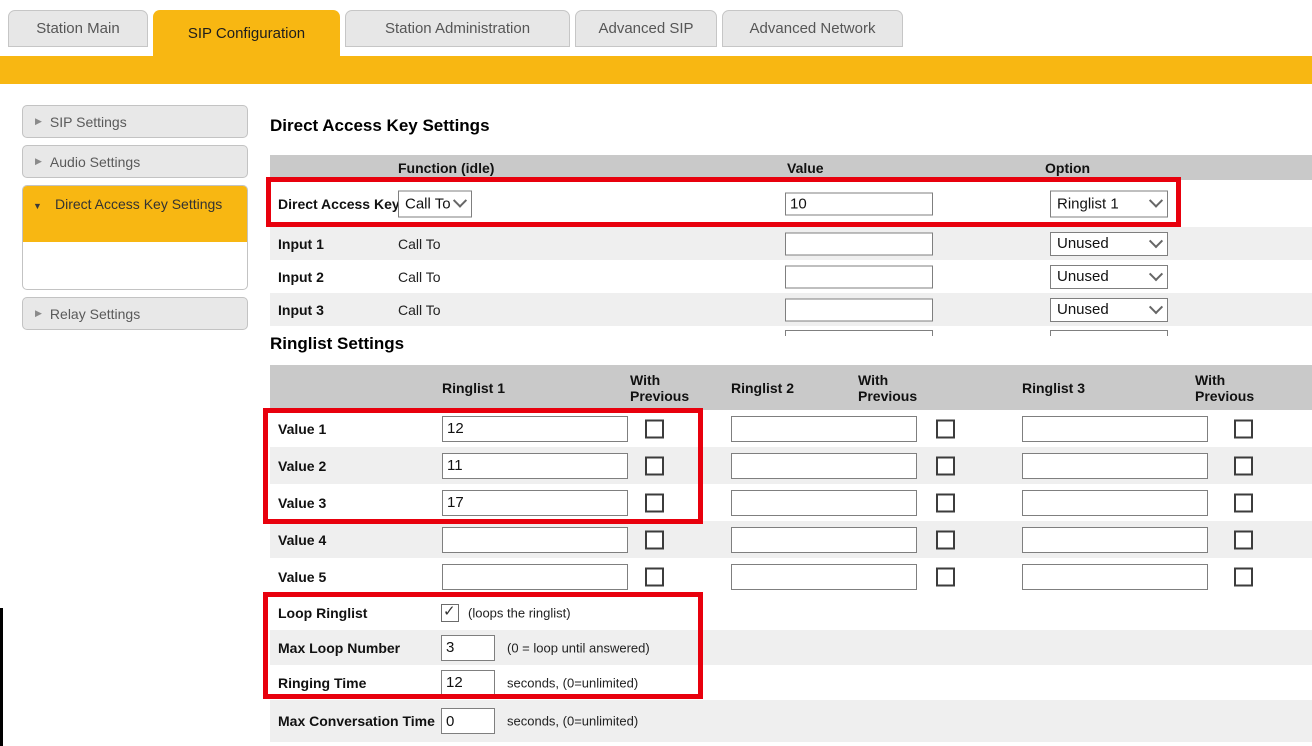 This screenshot has width=1312, height=746. What do you see at coordinates (135, 214) in the screenshot?
I see `sidebar-active-header: ▼ Direct Access Key Settings` at bounding box center [135, 214].